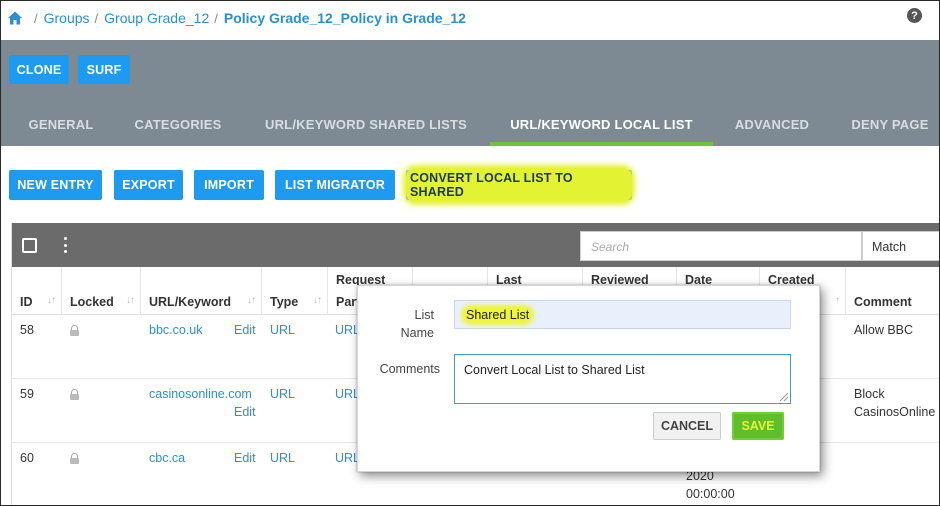 The height and width of the screenshot is (506, 940). Describe the element at coordinates (101, 291) in the screenshot. I see `column-header-locked: Locked ↓↑` at that location.